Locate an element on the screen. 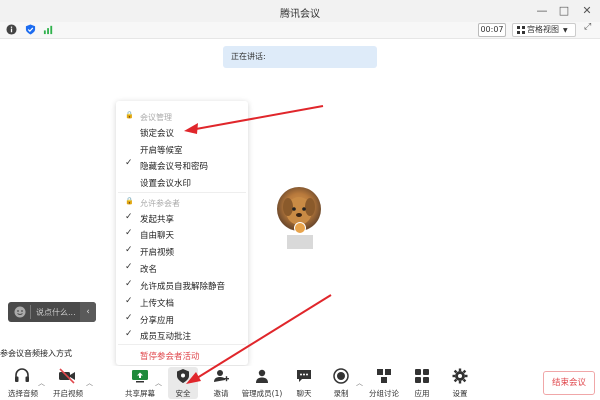  grid-view-icon is located at coordinates (521, 30).